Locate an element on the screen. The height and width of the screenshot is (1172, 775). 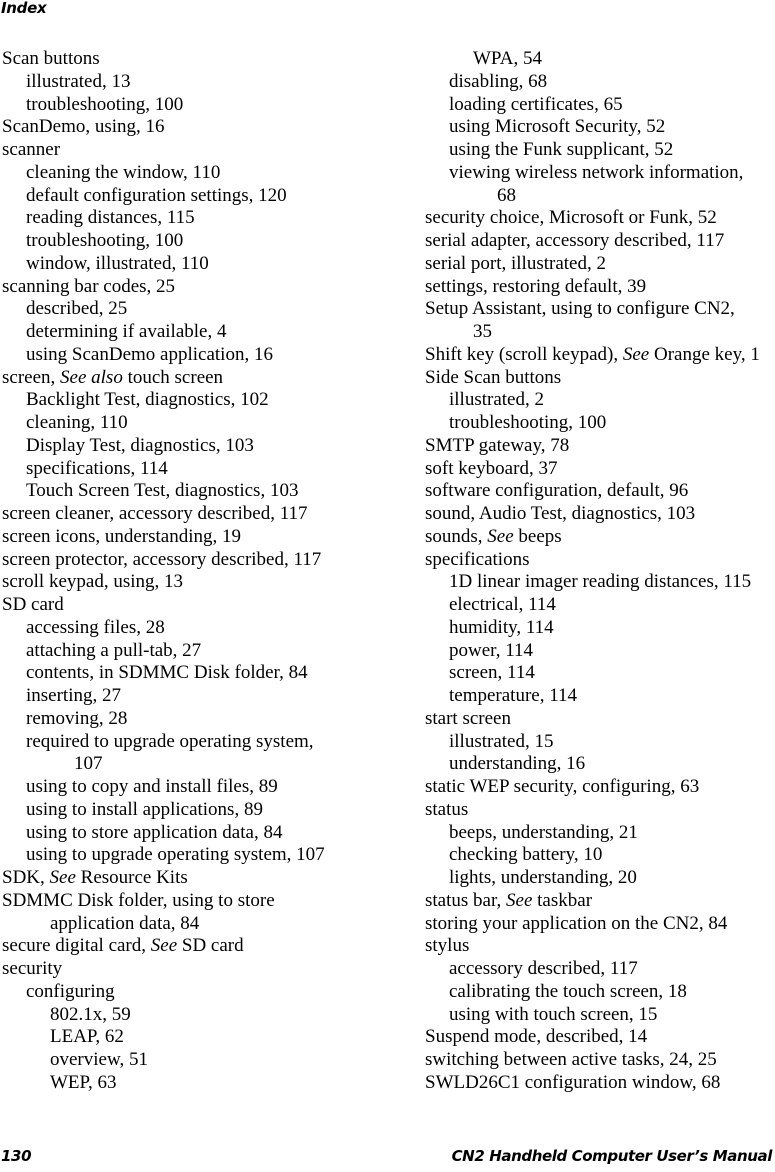
entry-text: default configuration settings, 120 is located at coordinates (156, 195).